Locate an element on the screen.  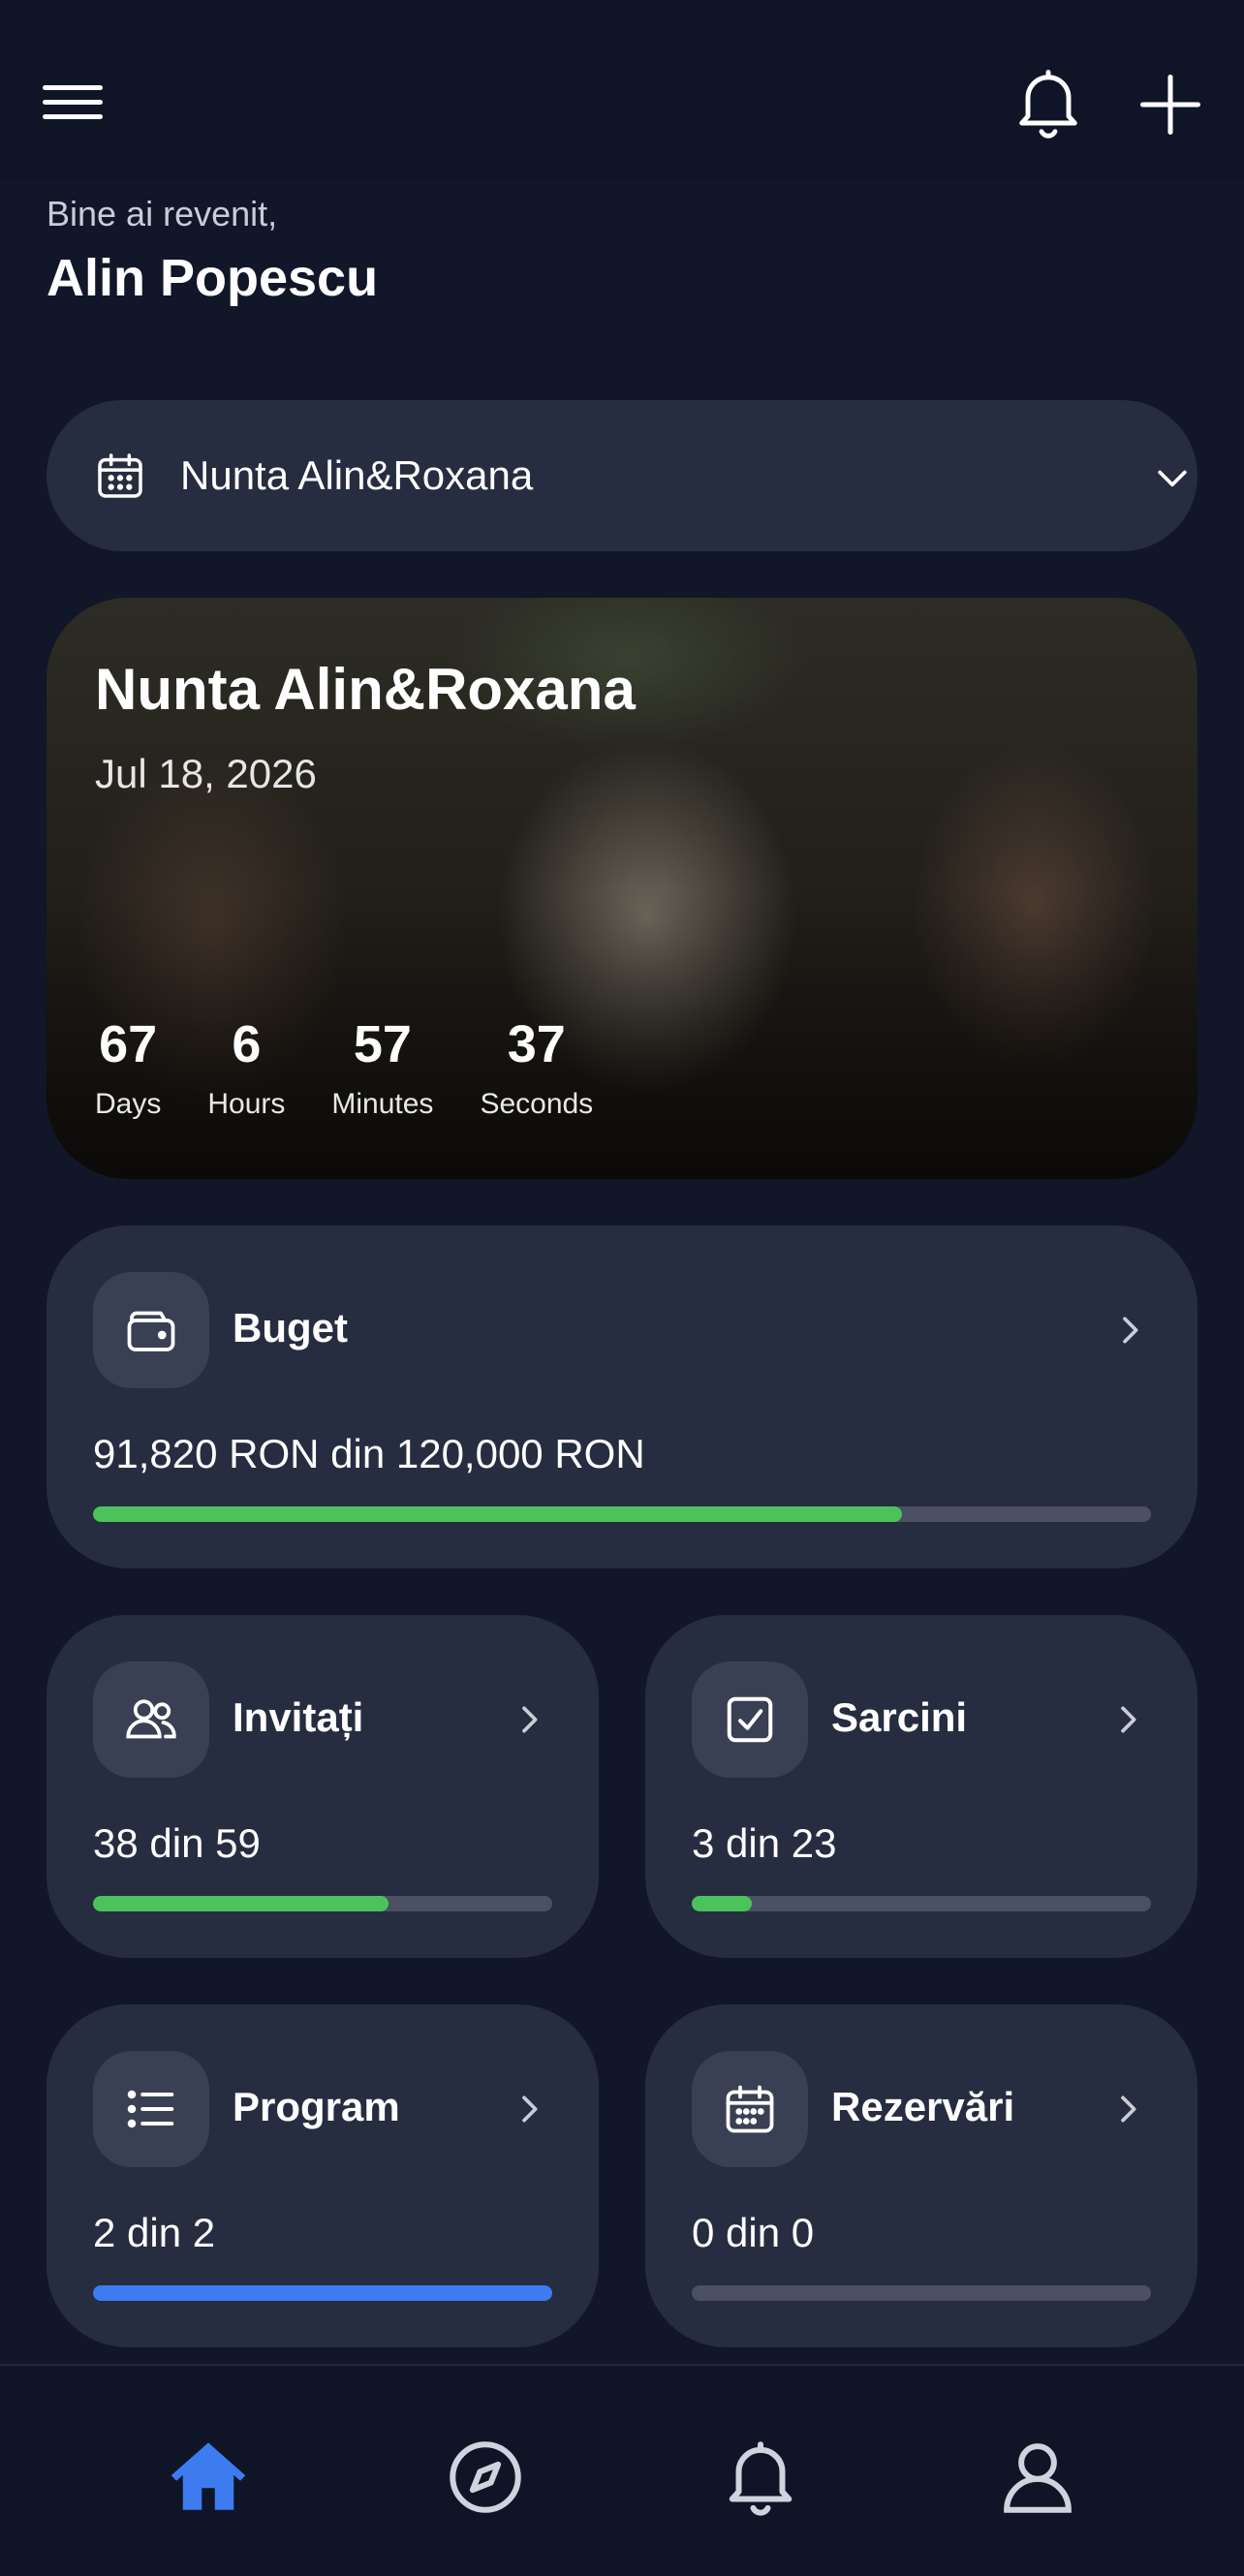
countdown-label: Hours is located at coordinates (246, 1104).